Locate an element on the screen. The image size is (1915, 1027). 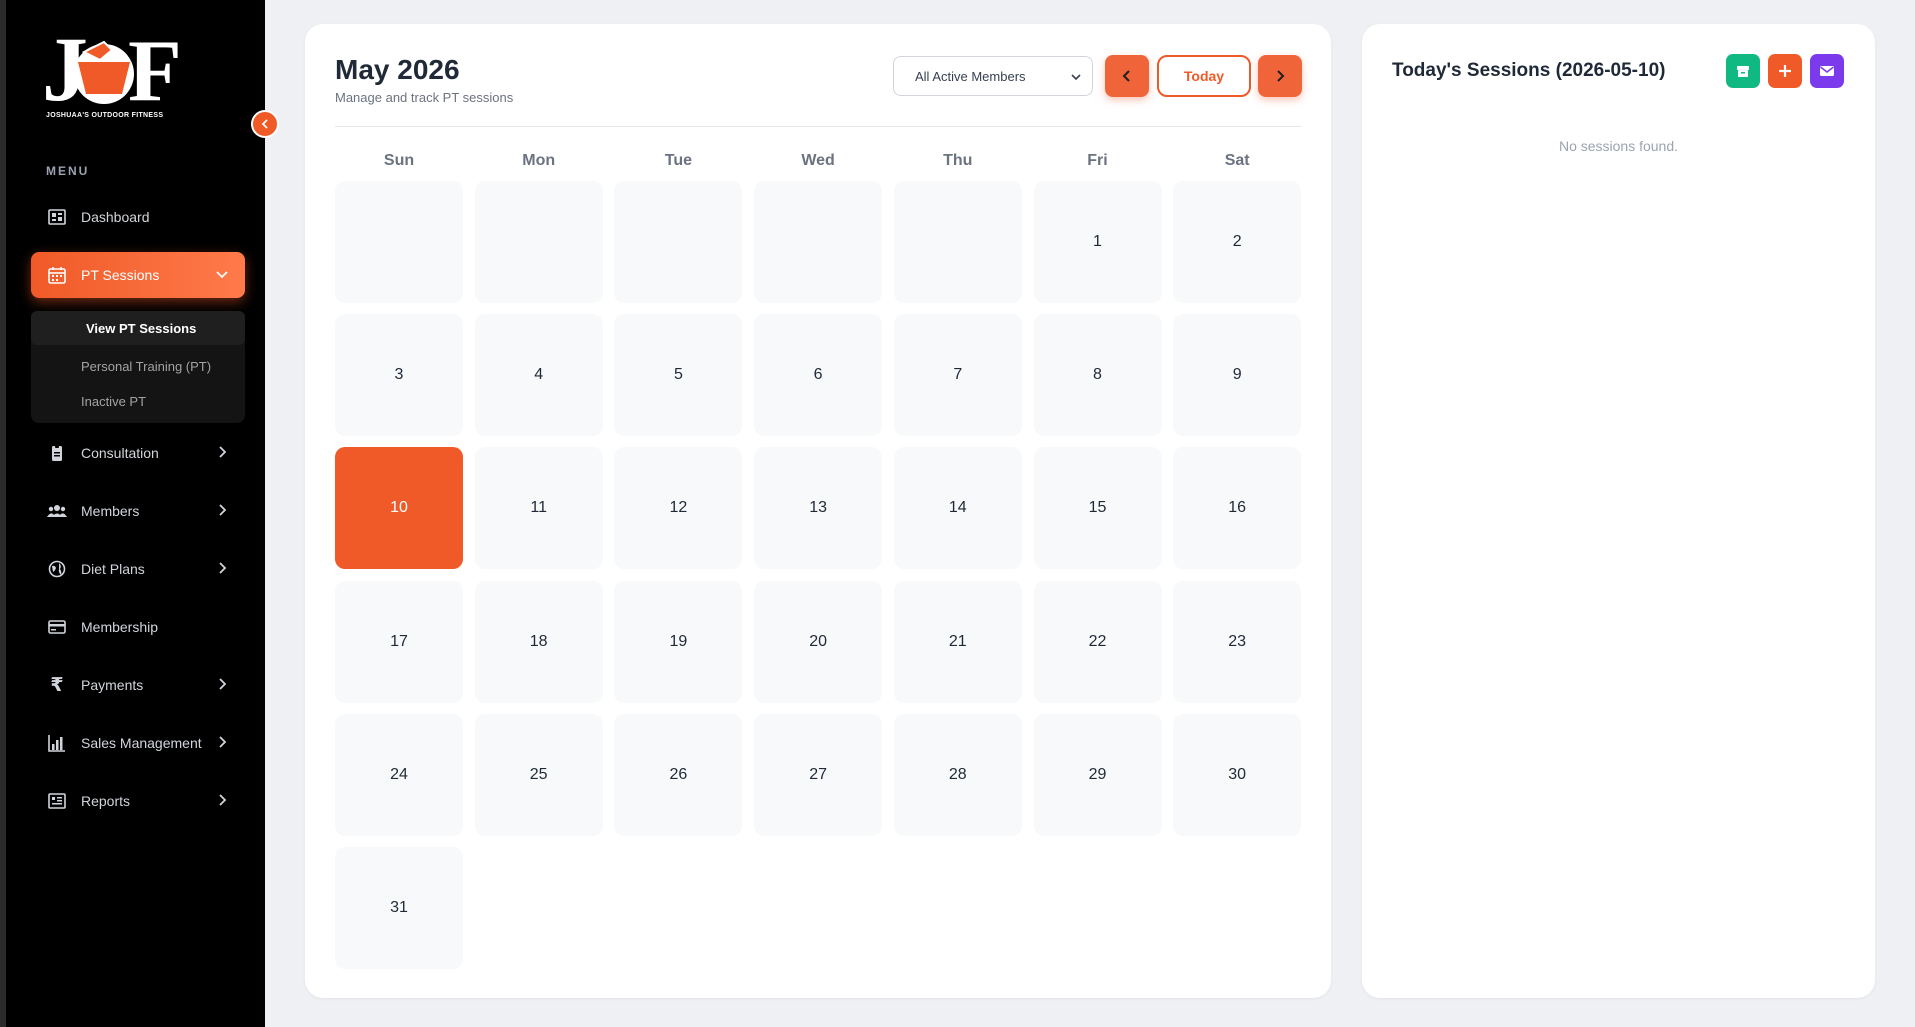
svg-text: F is located at coordinates (155, 71).